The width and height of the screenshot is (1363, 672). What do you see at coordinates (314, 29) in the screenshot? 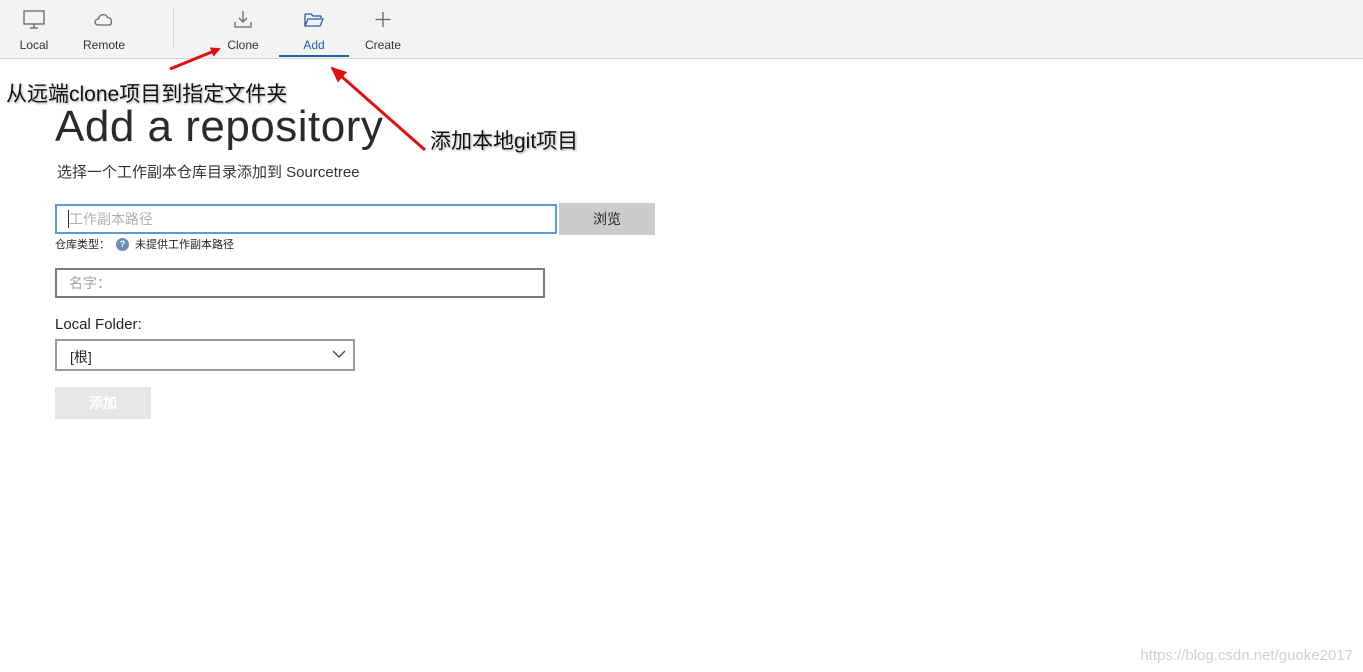
I see `add-tab: Add` at bounding box center [314, 29].